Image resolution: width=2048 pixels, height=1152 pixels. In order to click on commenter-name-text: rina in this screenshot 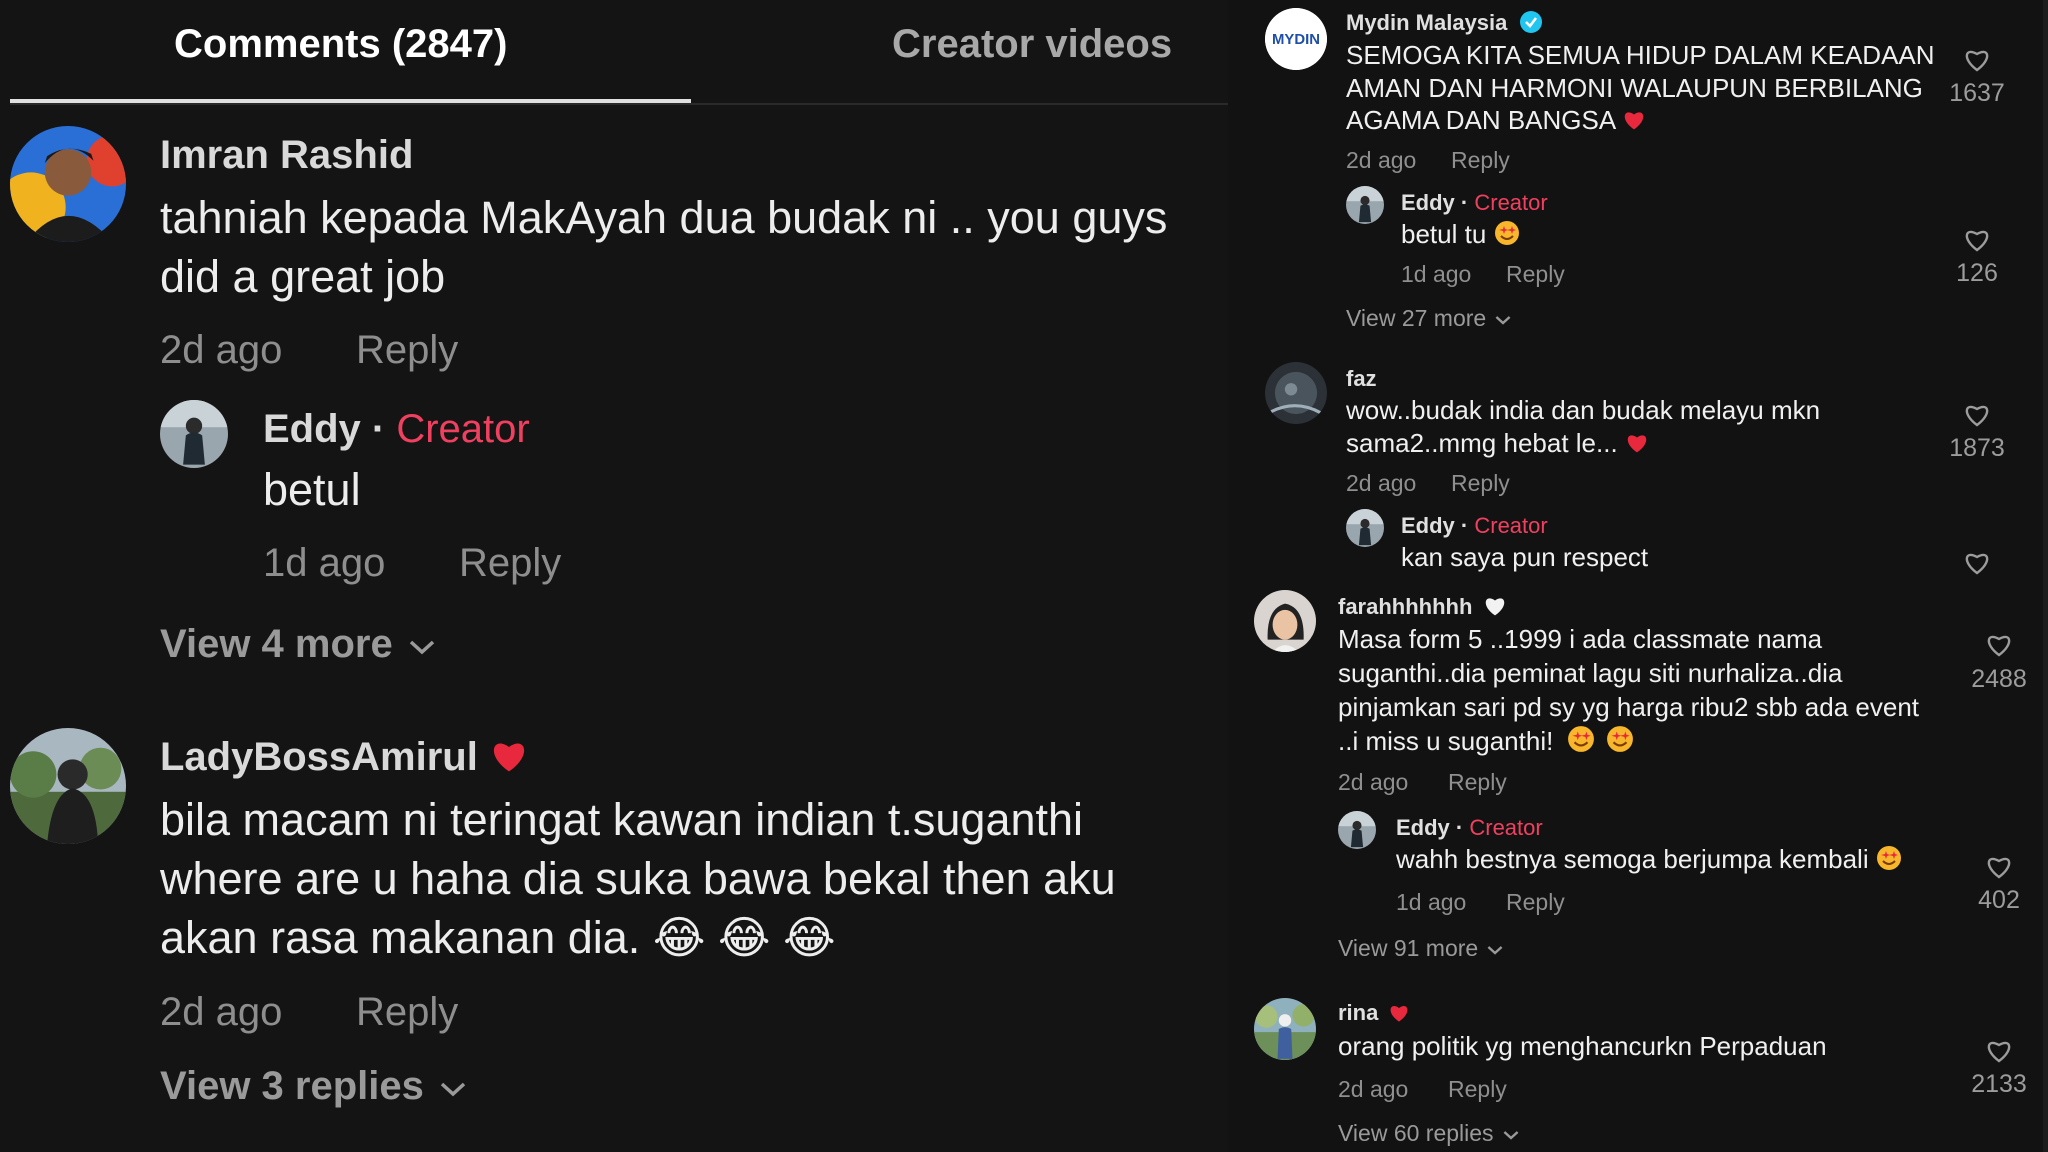, I will do `click(1358, 1012)`.